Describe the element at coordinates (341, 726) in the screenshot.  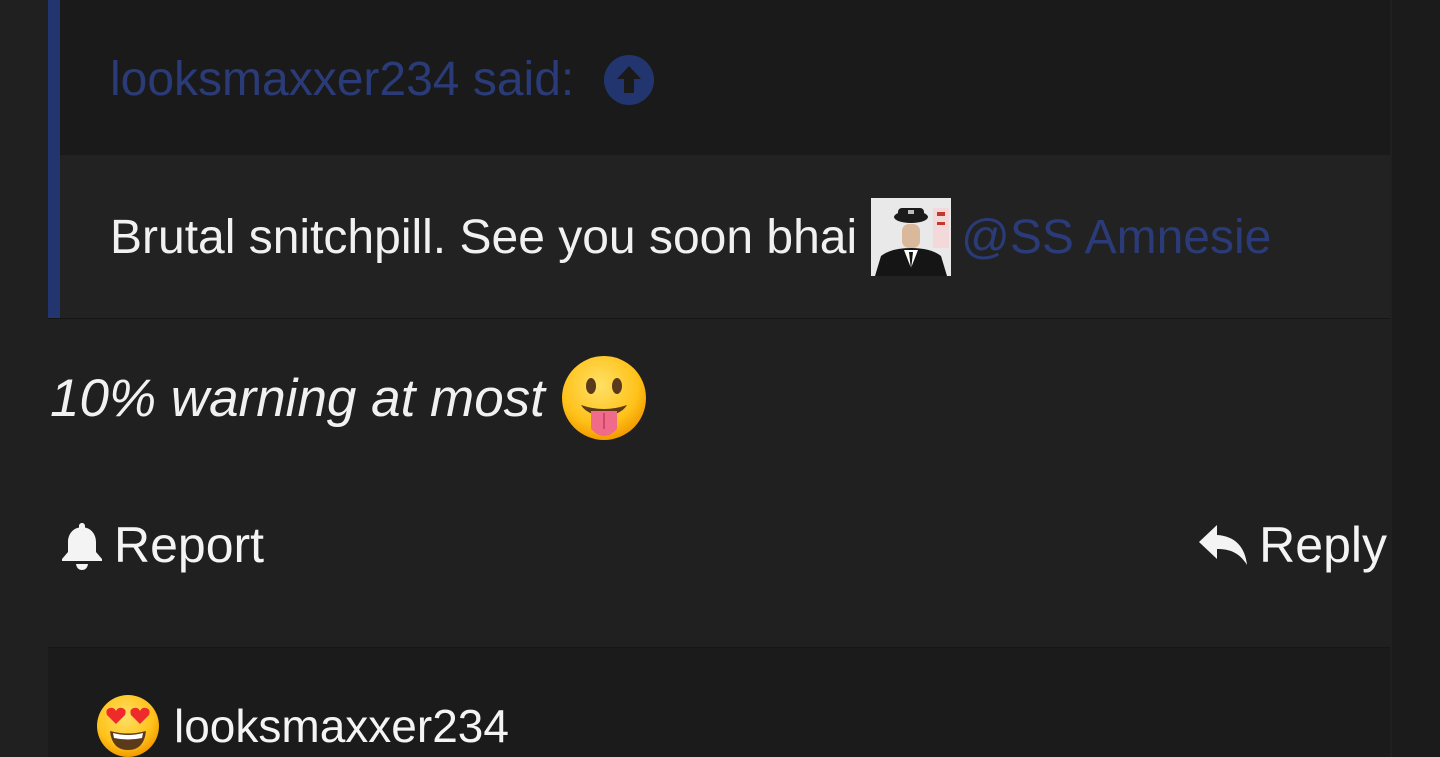
I see `next-post-author-name: looksmaxxer234` at that location.